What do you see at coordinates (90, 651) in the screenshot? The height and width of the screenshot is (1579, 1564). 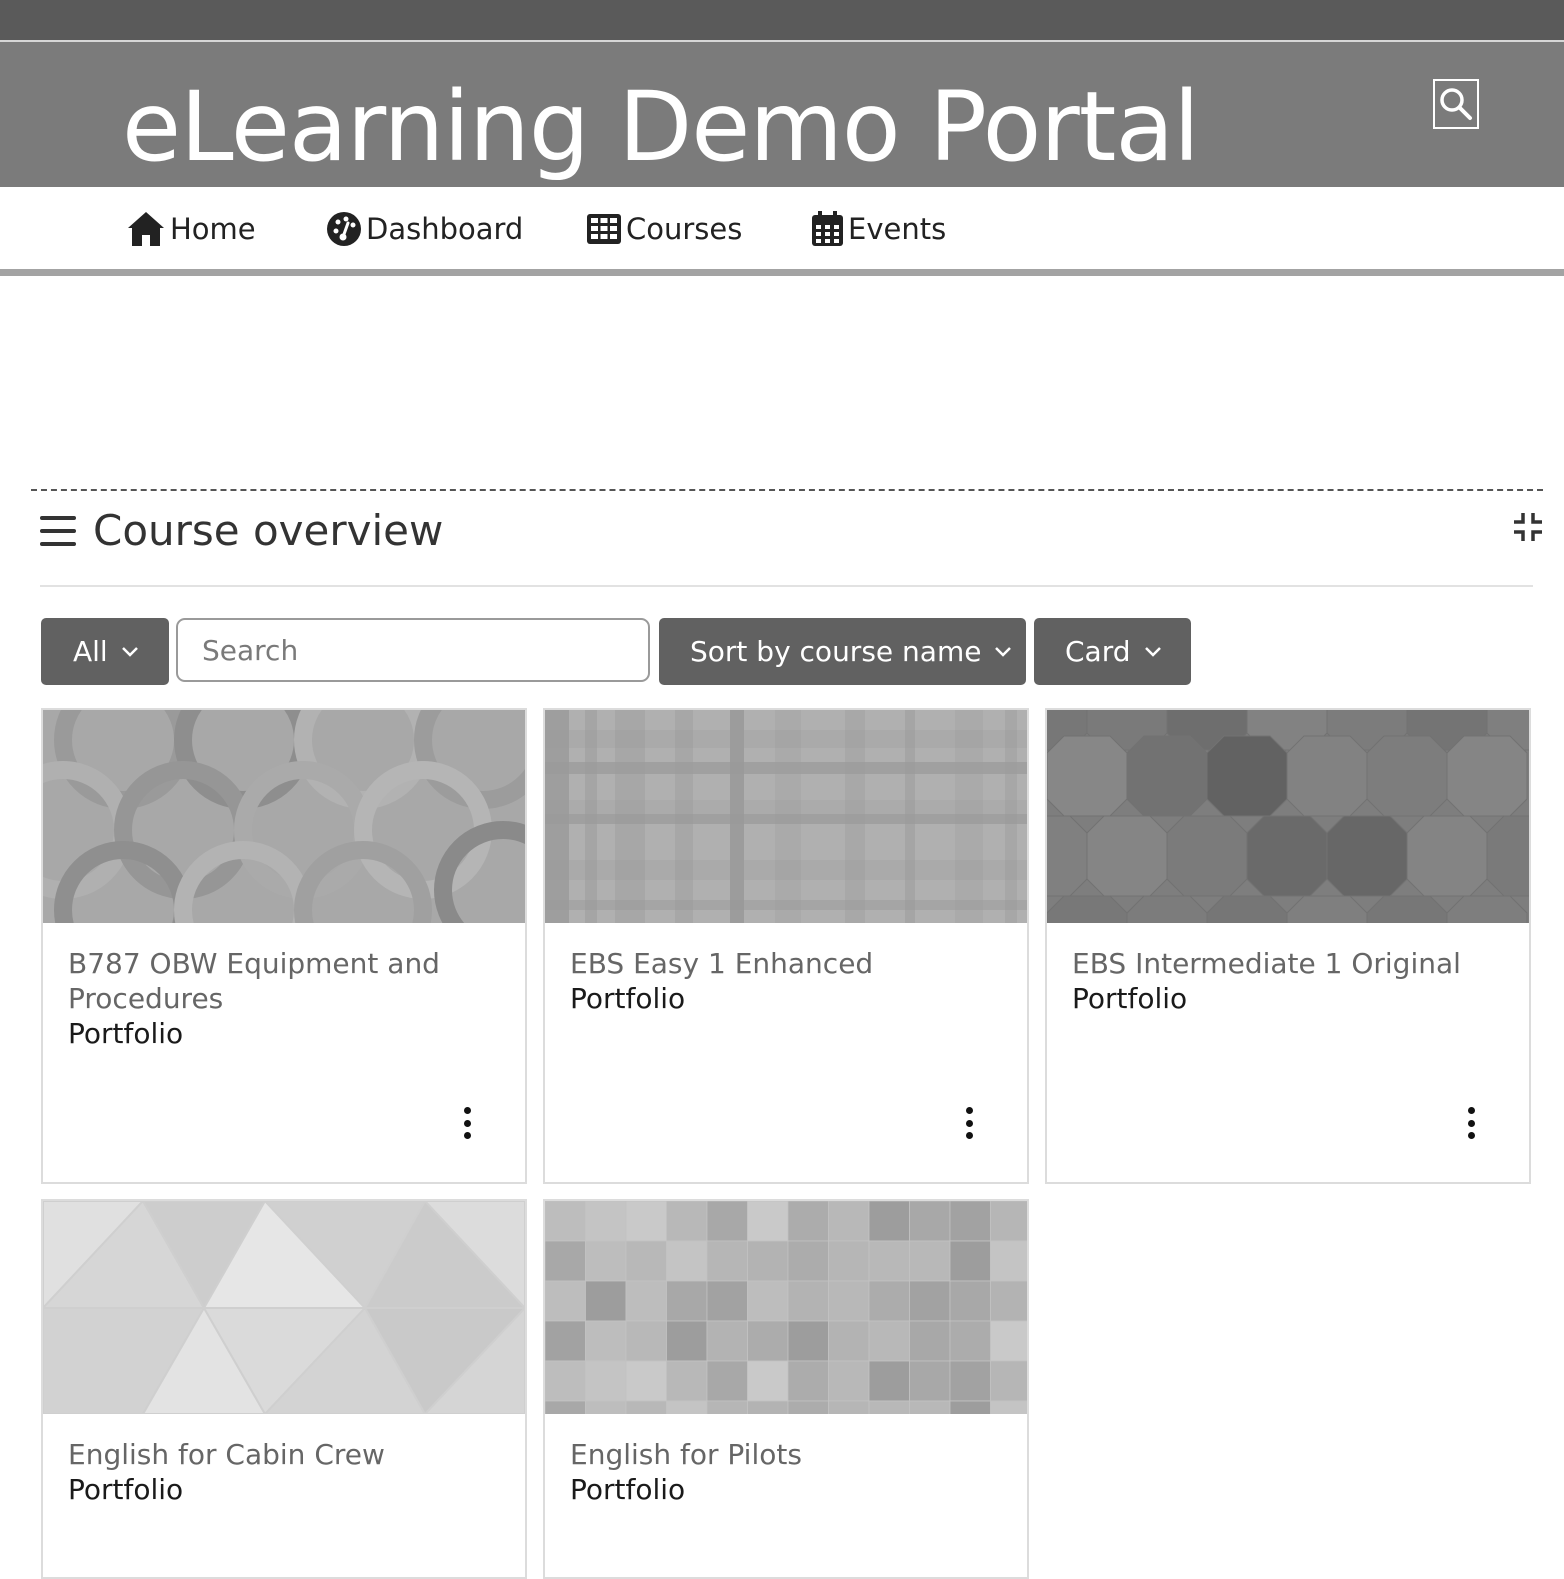 I see `grouping-label: All` at bounding box center [90, 651].